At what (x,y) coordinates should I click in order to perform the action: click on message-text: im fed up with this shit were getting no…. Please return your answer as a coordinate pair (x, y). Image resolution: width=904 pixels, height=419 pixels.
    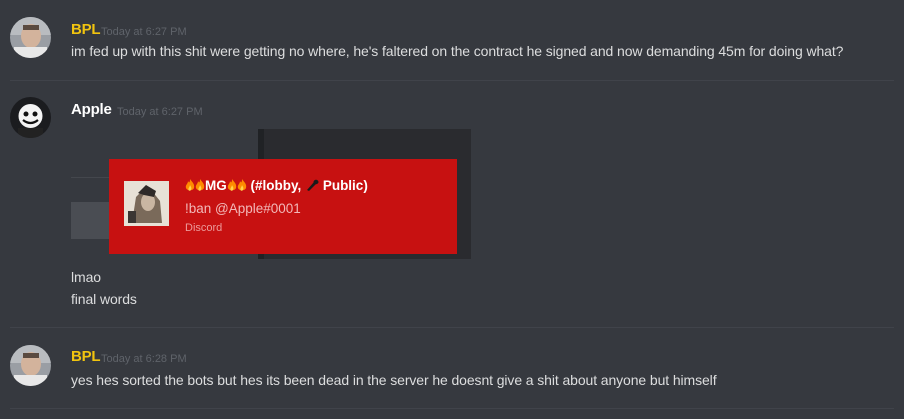
    Looking at the image, I should click on (457, 51).